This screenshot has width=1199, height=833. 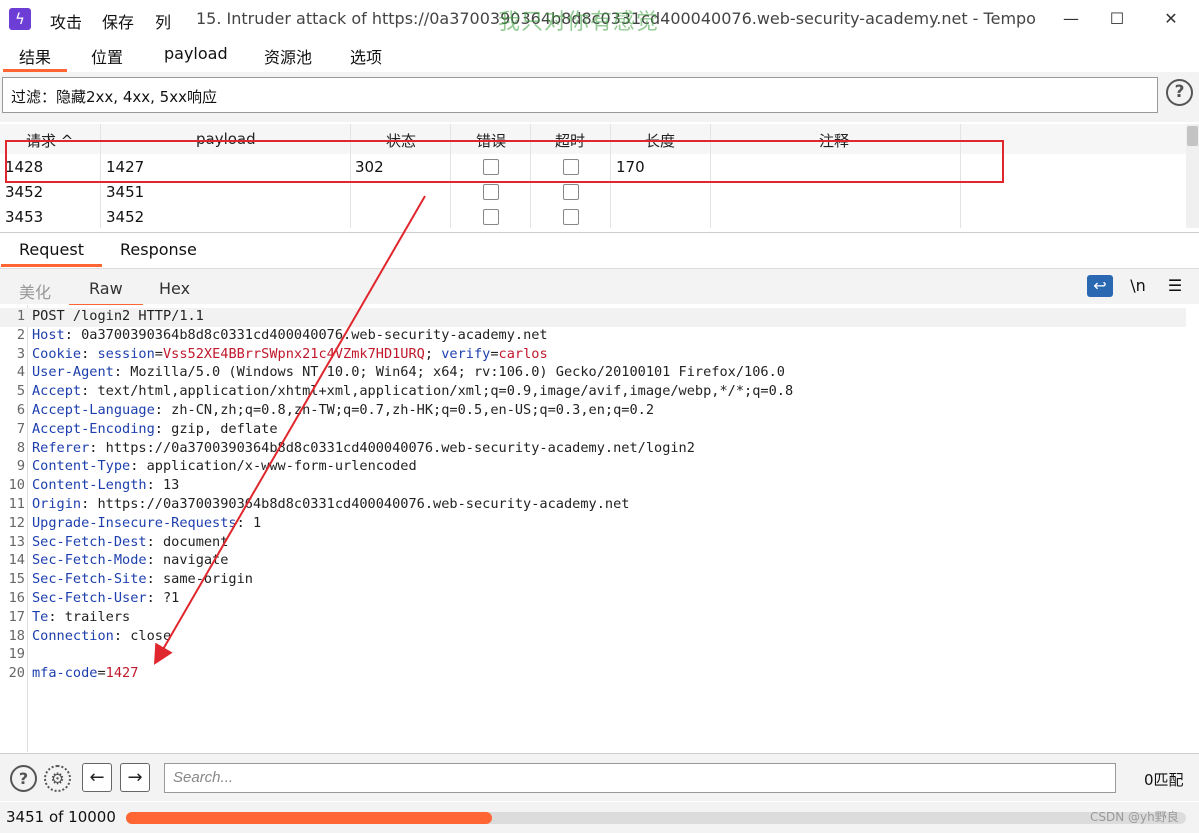 What do you see at coordinates (125, 192) in the screenshot?
I see `cell-payload: 3451` at bounding box center [125, 192].